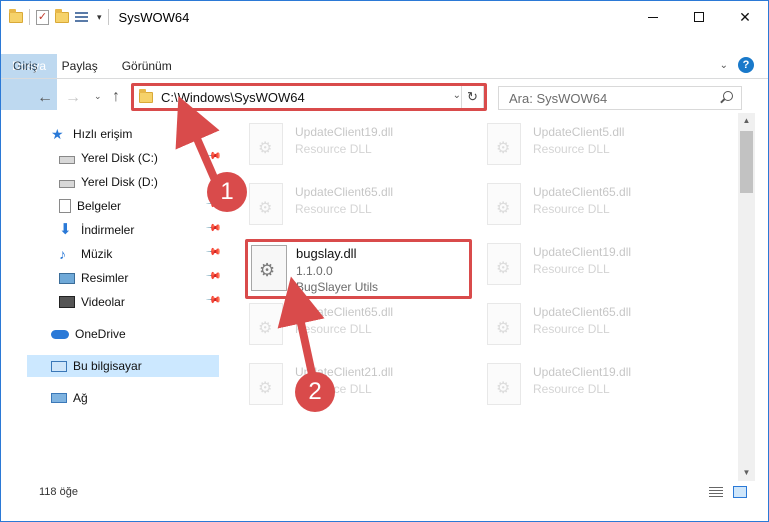 The image size is (769, 522). Describe the element at coordinates (103, 302) in the screenshot. I see `sidebar-item-label: Videolar` at that location.